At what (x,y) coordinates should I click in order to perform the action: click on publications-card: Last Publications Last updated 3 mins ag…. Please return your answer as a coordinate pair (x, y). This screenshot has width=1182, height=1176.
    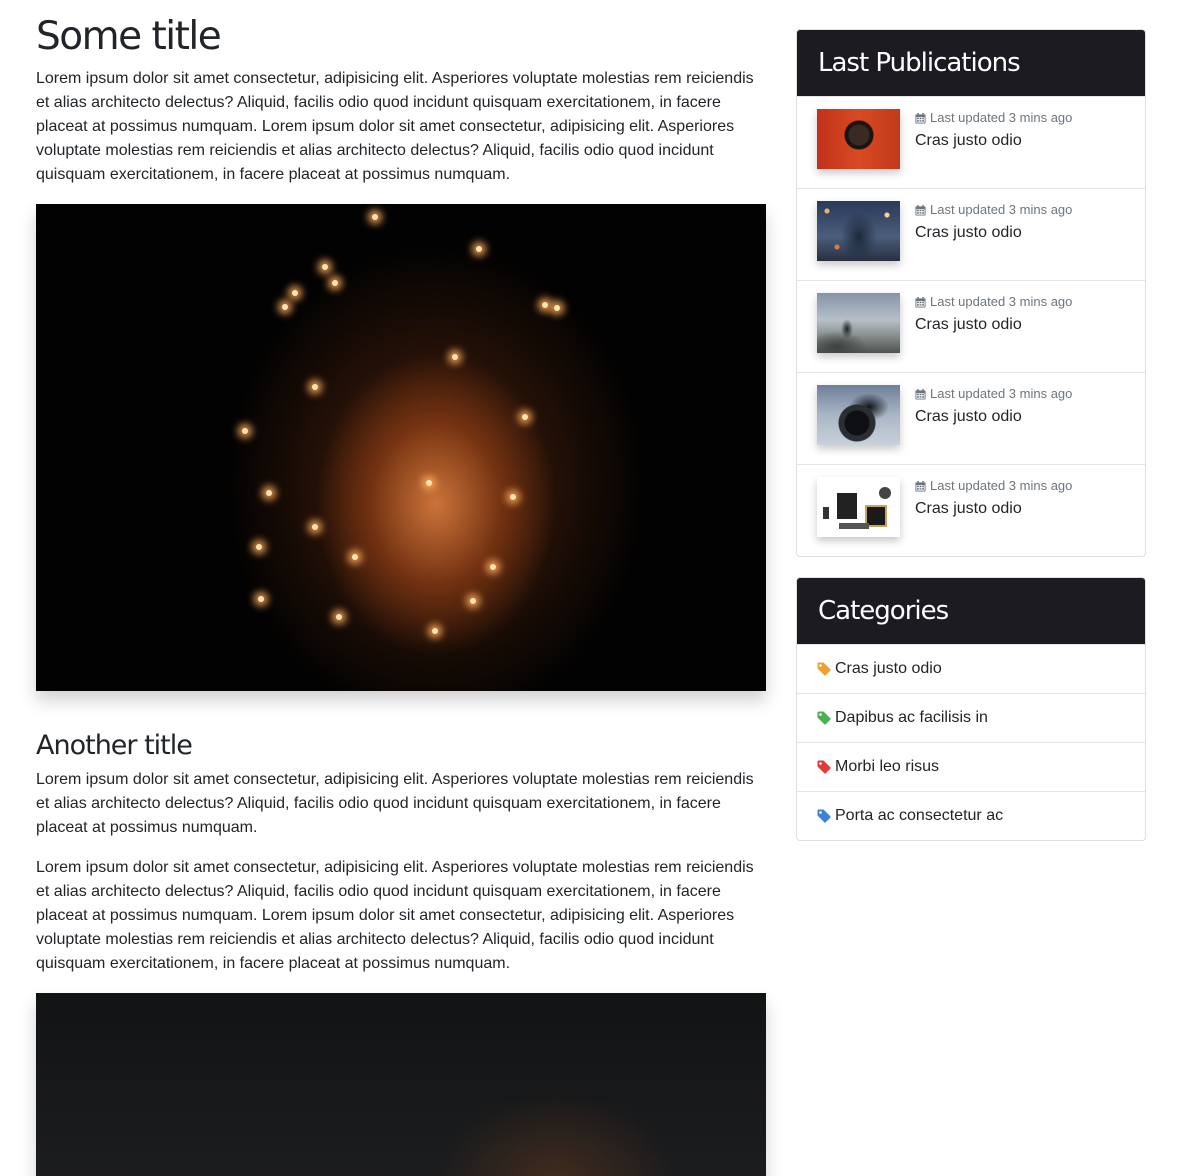
    Looking at the image, I should click on (971, 293).